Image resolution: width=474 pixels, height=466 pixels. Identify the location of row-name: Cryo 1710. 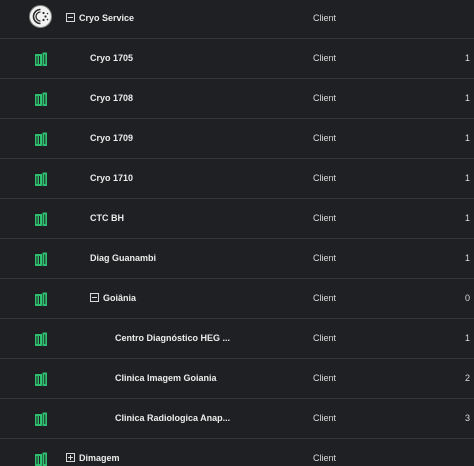
(112, 178).